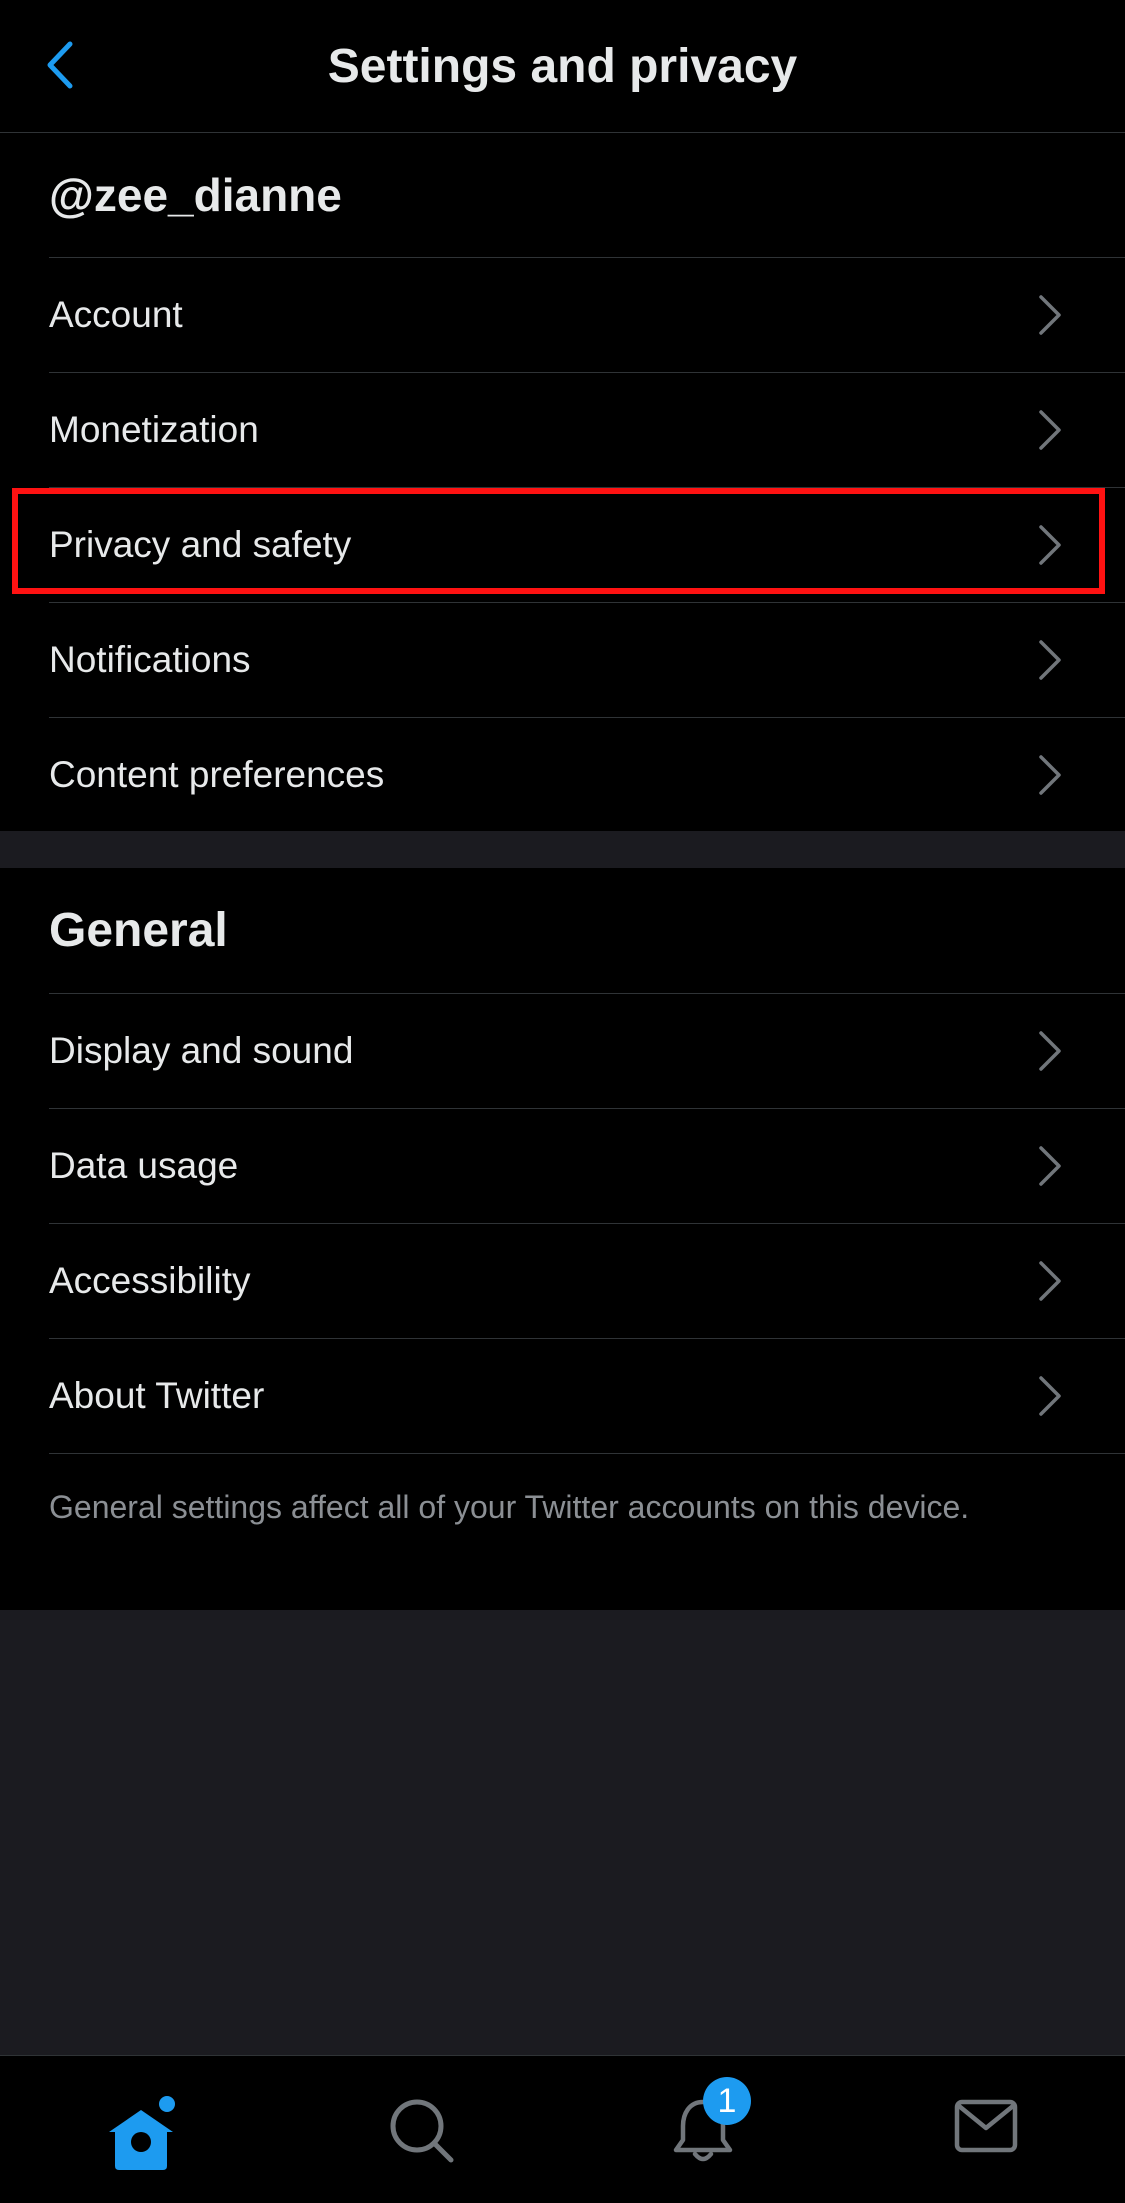 The image size is (1125, 2203). Describe the element at coordinates (142, 2133) in the screenshot. I see `home-icon` at that location.